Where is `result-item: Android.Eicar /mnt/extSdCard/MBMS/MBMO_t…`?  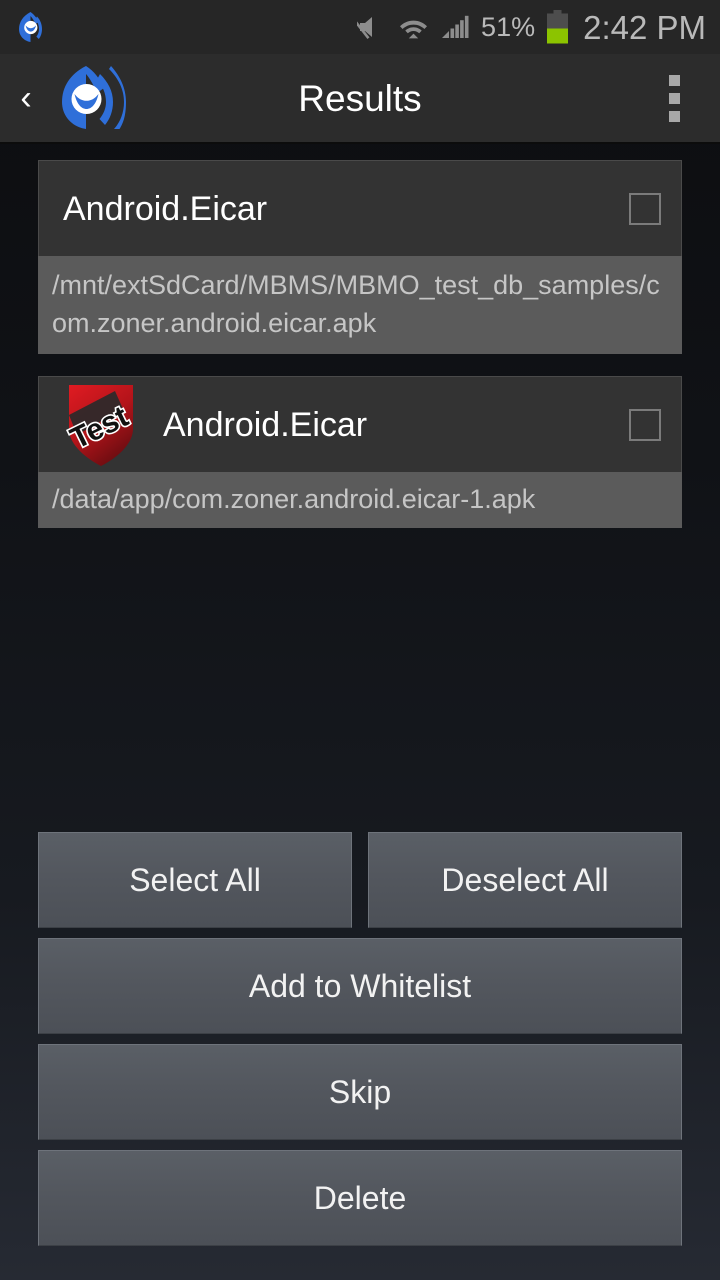
result-item: Android.Eicar /mnt/extSdCard/MBMS/MBMO_t… is located at coordinates (360, 257).